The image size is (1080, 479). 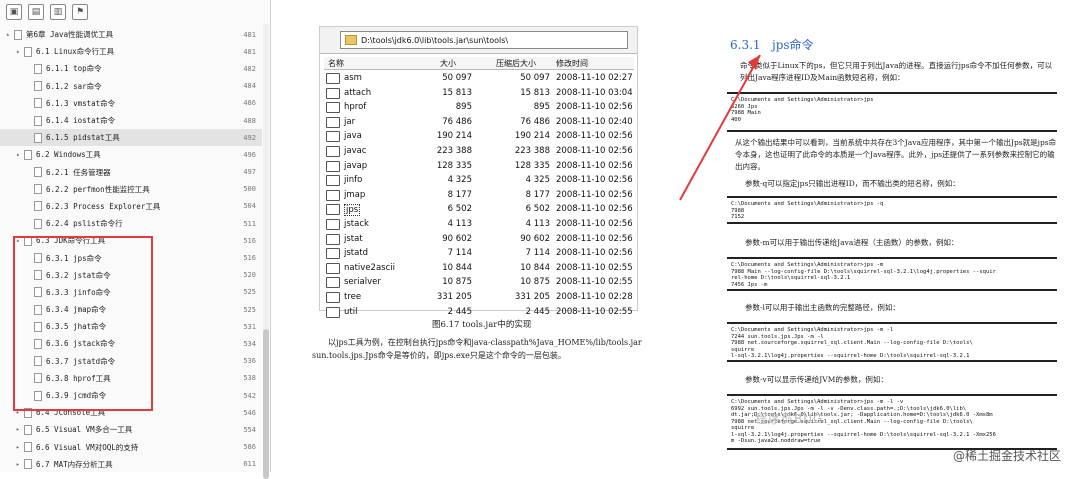 What do you see at coordinates (532, 297) in the screenshot?
I see `file-compressed-size: 331 205` at bounding box center [532, 297].